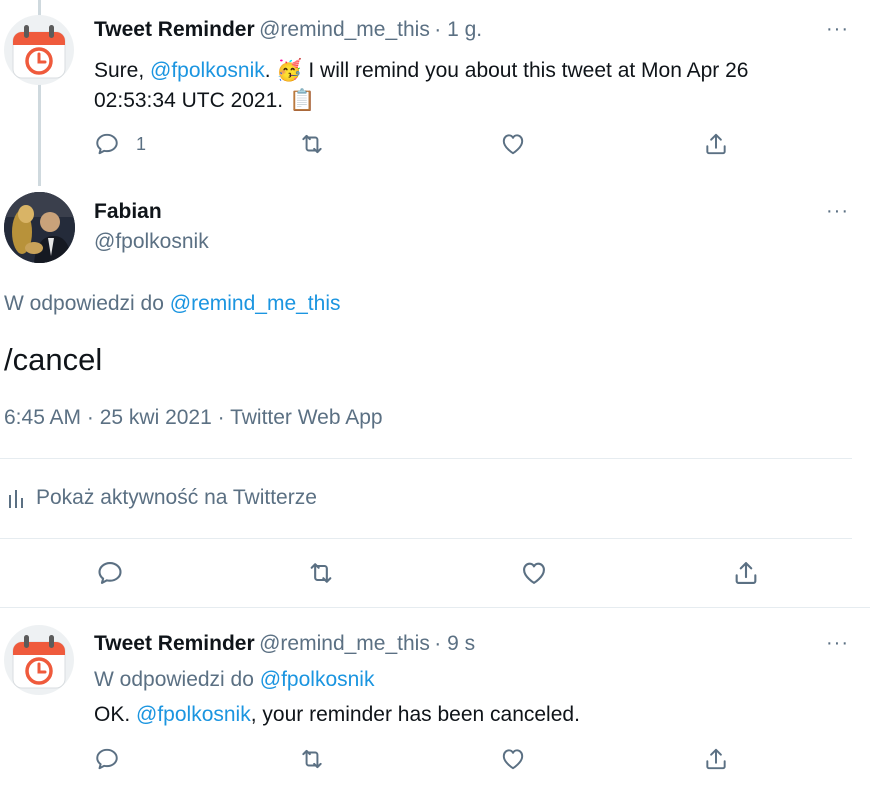 The image size is (870, 793). I want to click on reply-to-link: @remind_me_this, so click(255, 303).